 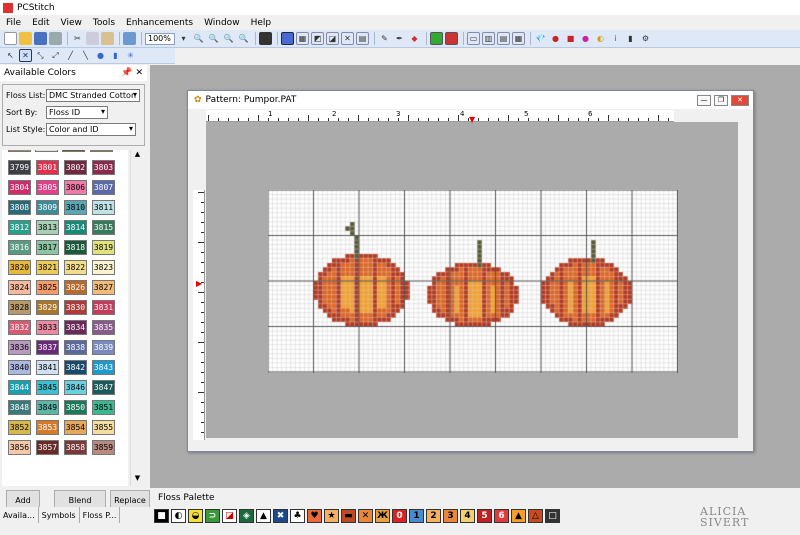 I want to click on swatch-3833: 3833, so click(x=47, y=327).